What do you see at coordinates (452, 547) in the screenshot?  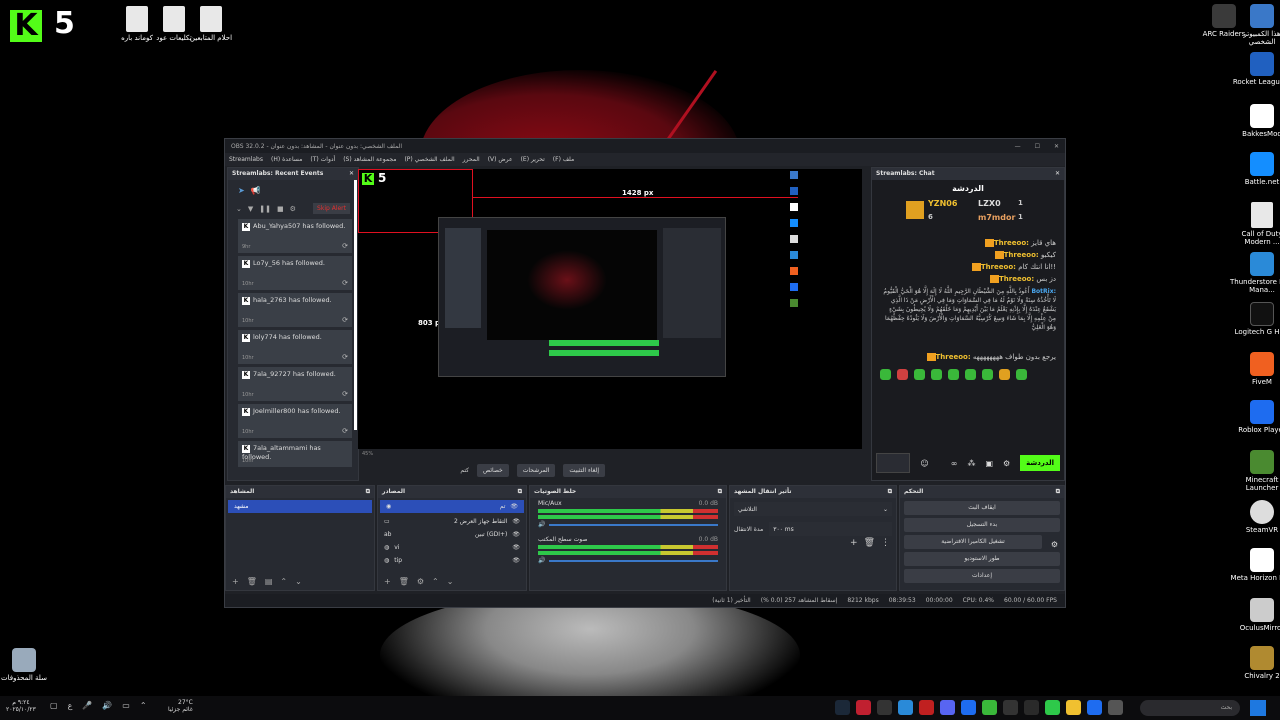 I see `source-item: ◍ vi 👁` at bounding box center [452, 547].